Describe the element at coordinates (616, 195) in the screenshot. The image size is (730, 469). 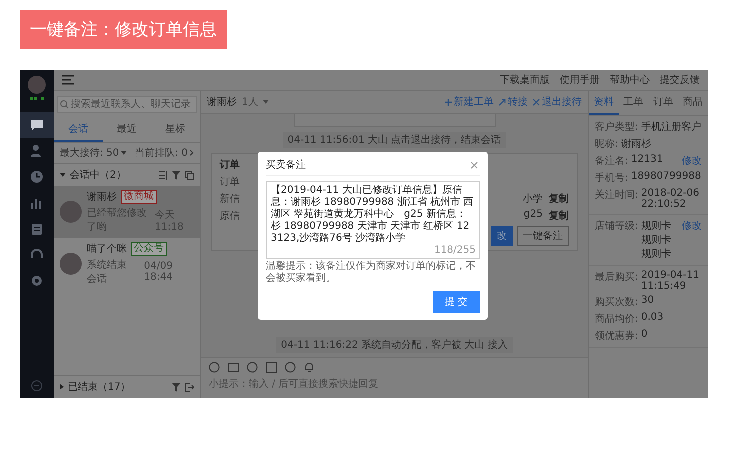
I see `field-label: 关注时间:` at that location.